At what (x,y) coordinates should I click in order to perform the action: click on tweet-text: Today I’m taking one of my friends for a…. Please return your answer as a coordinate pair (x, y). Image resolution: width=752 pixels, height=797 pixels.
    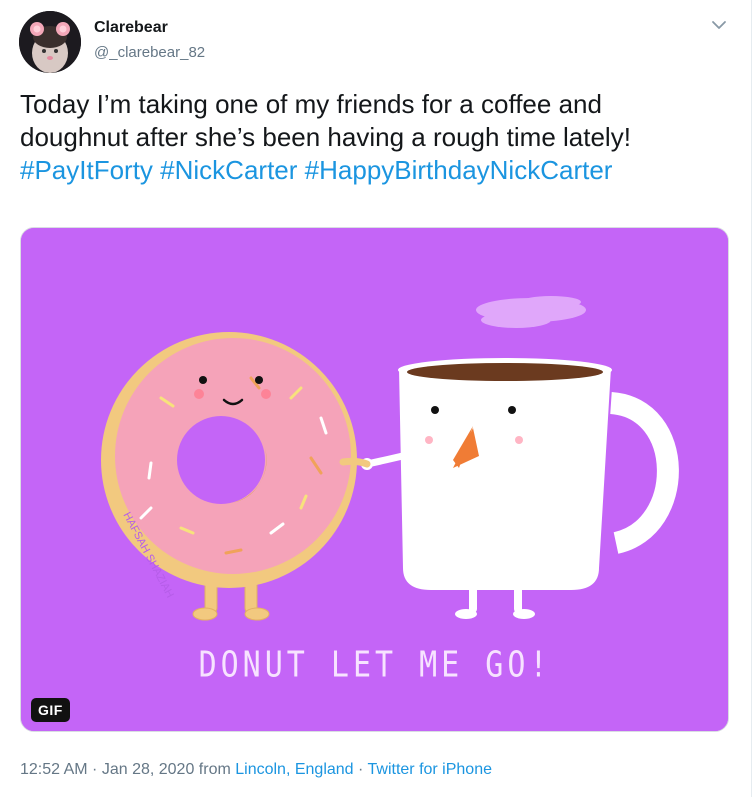
    Looking at the image, I should click on (376, 137).